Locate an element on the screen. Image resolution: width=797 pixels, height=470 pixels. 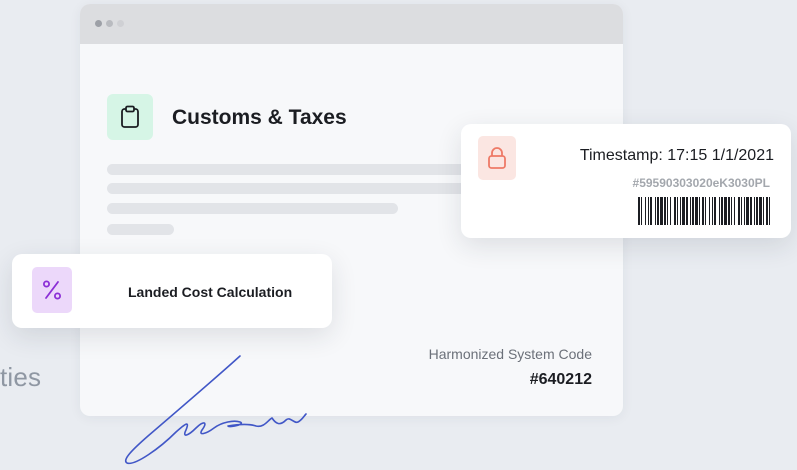
landed-cost-card: Landed Cost Calculation is located at coordinates (172, 291).